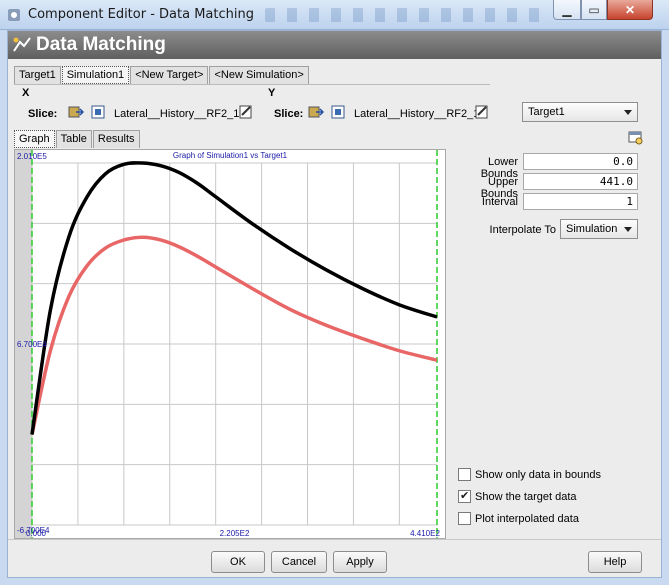 The width and height of the screenshot is (669, 585). Describe the element at coordinates (95, 75) in the screenshot. I see `tab-simulation1: Simulation1` at that location.